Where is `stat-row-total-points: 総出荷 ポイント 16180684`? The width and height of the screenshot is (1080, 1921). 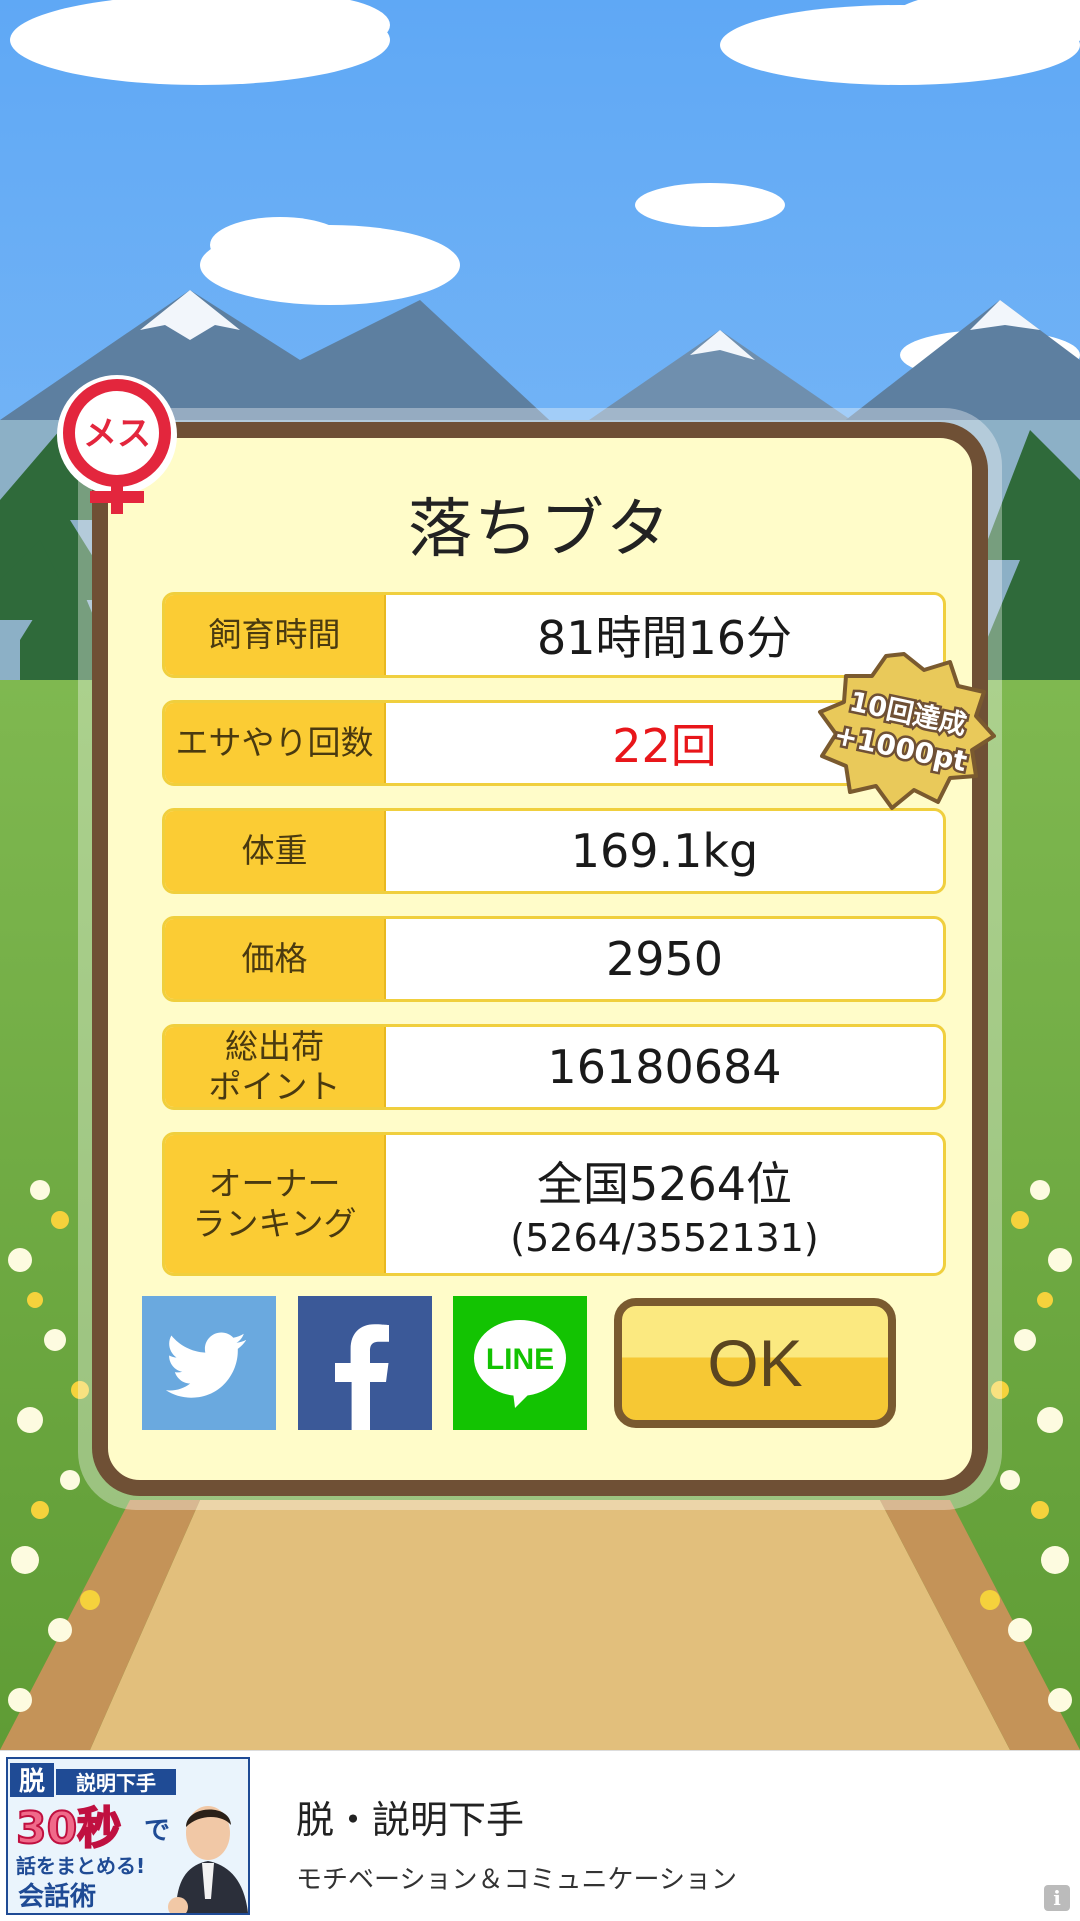
stat-row-total-points: 総出荷 ポイント 16180684 is located at coordinates (554, 1067).